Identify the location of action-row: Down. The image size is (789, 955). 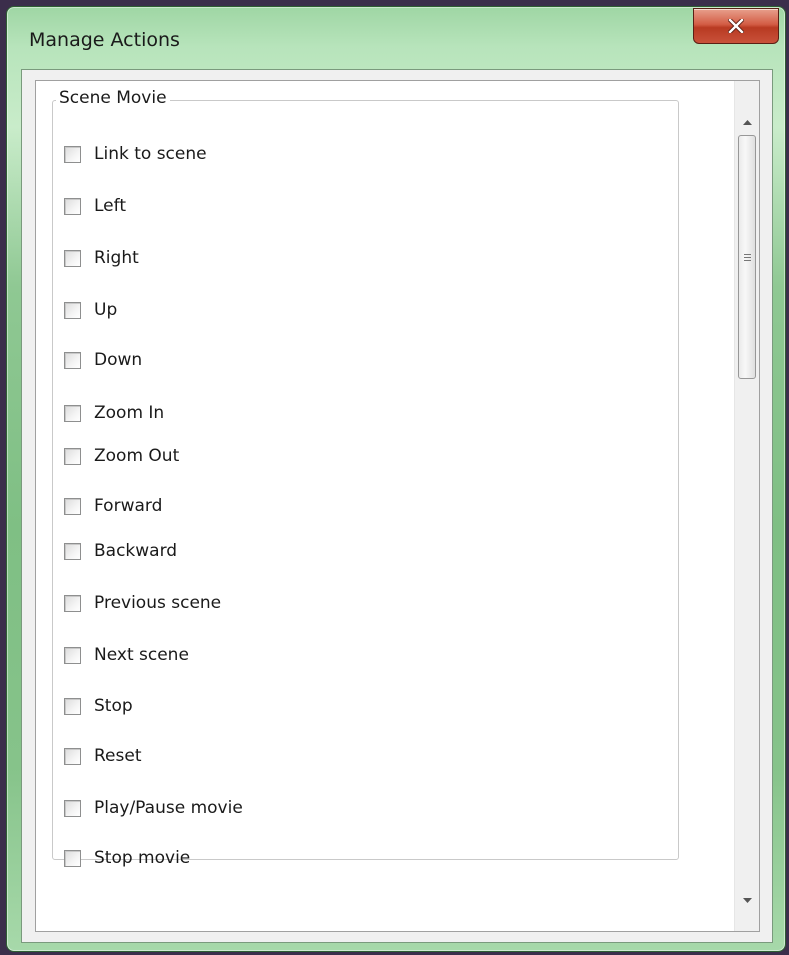
(103, 360).